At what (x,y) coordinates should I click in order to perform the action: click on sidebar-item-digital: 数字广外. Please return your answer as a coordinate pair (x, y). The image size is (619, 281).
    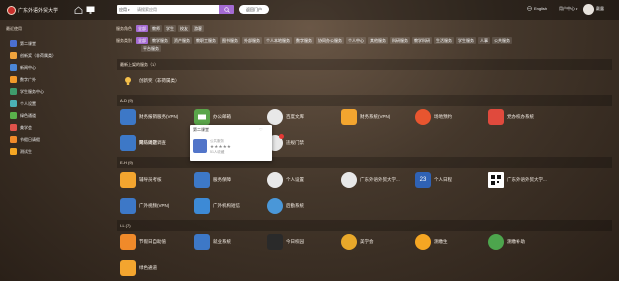
    Looking at the image, I should click on (55, 79).